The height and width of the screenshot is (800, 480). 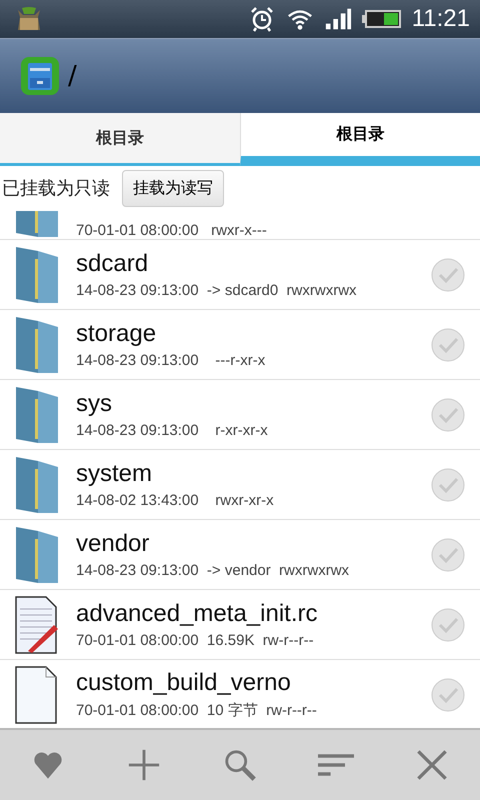 I want to click on file-name: sys, so click(x=94, y=404).